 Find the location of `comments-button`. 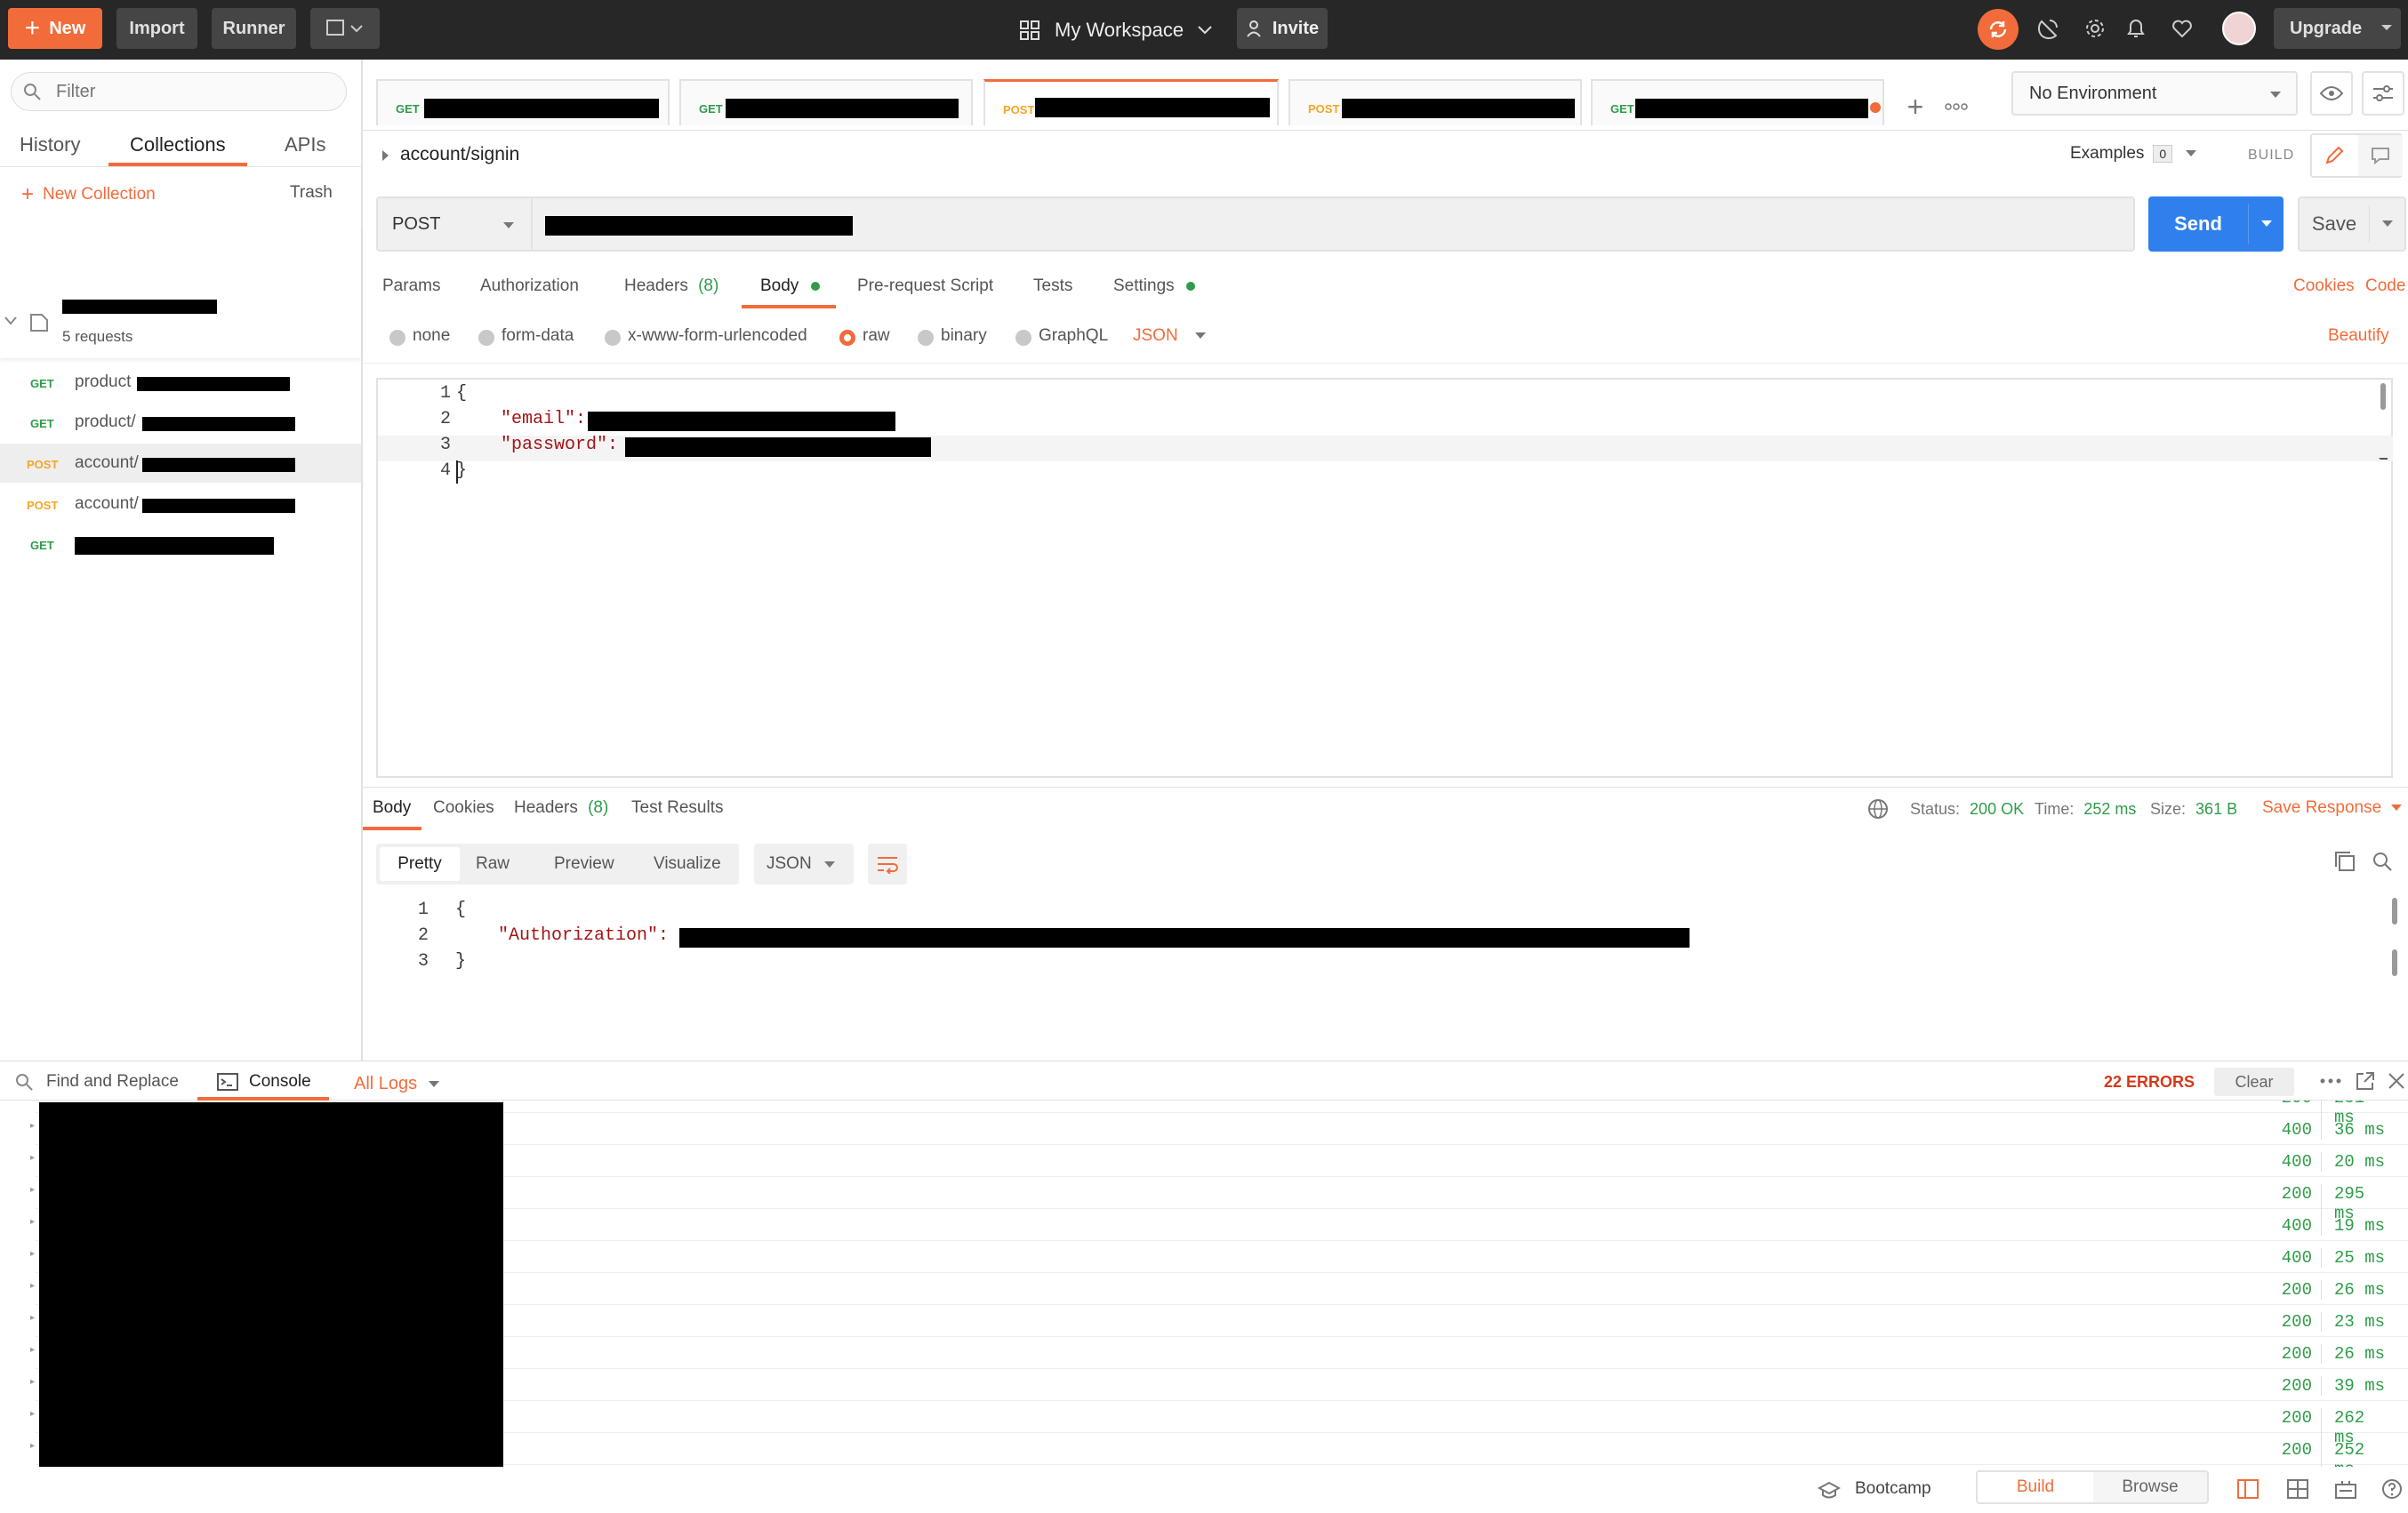

comments-button is located at coordinates (2381, 156).